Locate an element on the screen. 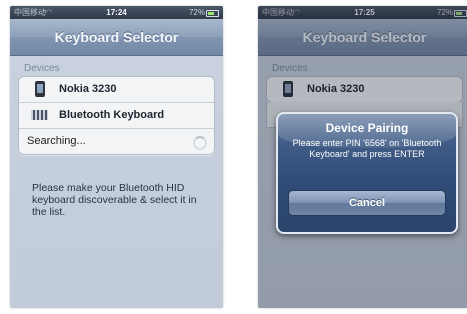  alert-title: Device Pairing is located at coordinates (367, 128).